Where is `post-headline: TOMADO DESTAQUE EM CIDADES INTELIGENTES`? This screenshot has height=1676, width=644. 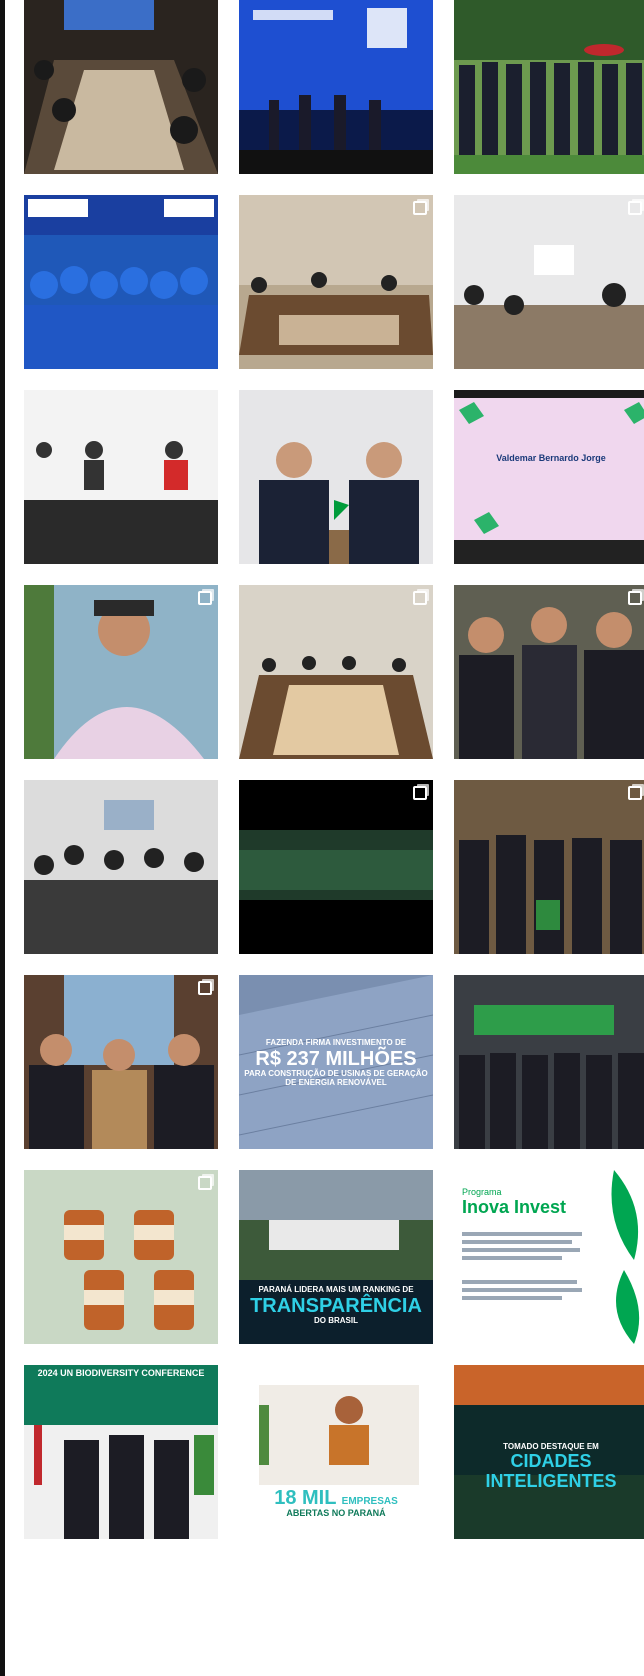
post-headline: TOMADO DESTAQUE EM CIDADES INTELIGENTES is located at coordinates (549, 1466).